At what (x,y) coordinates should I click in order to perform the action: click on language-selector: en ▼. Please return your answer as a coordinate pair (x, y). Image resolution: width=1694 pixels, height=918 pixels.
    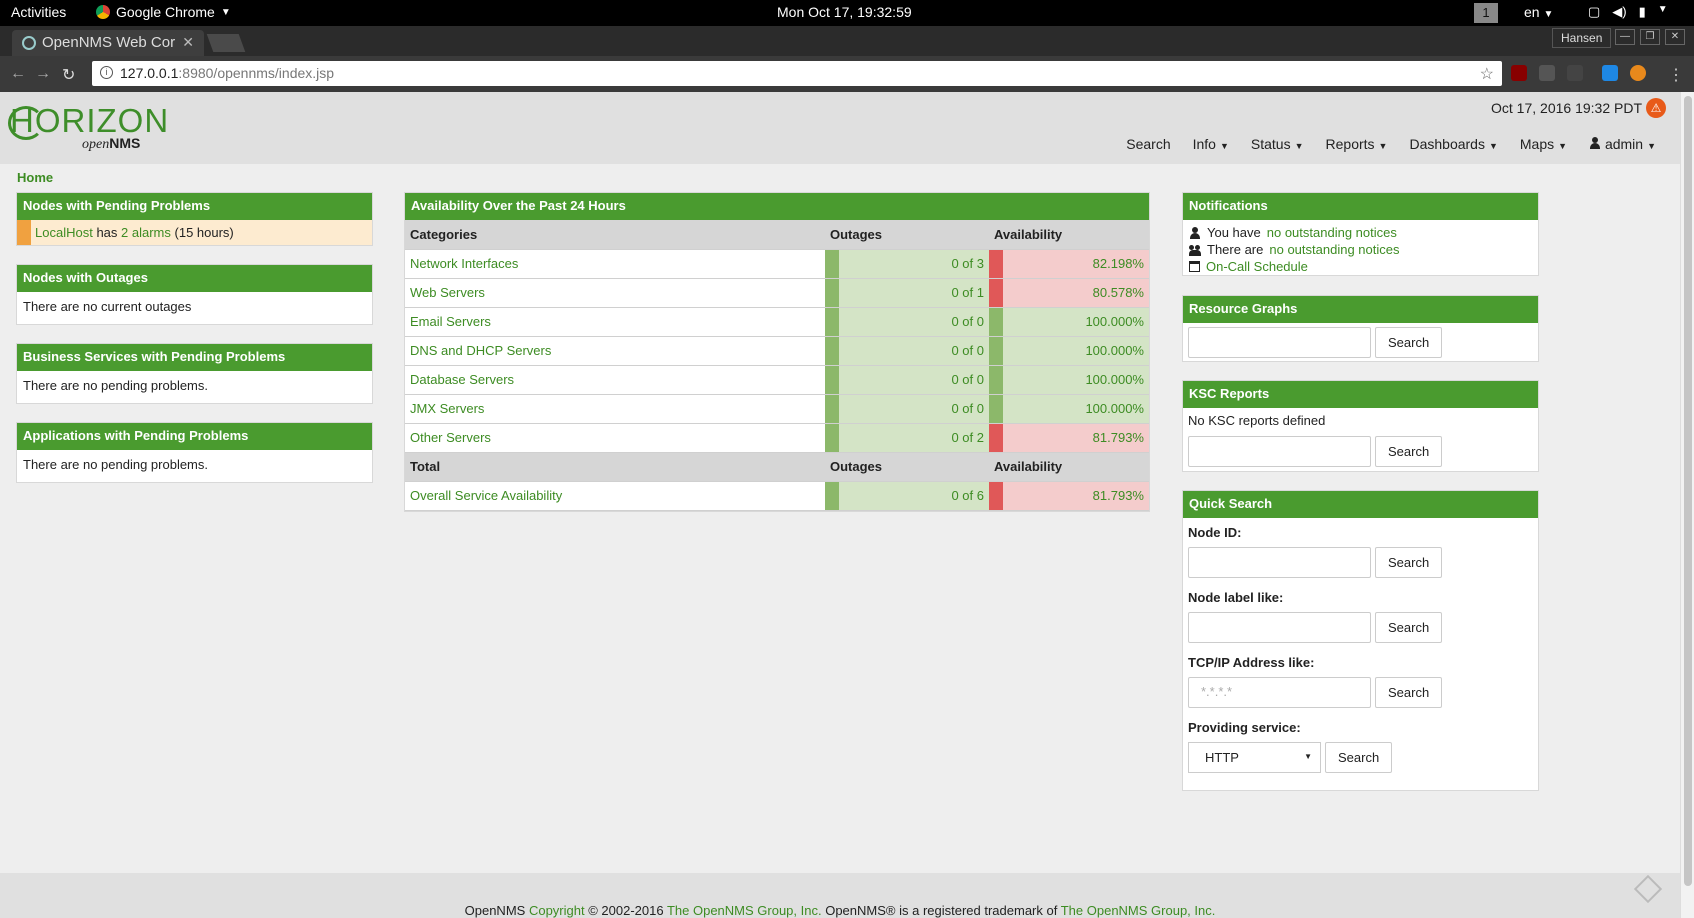
    Looking at the image, I should click on (1538, 12).